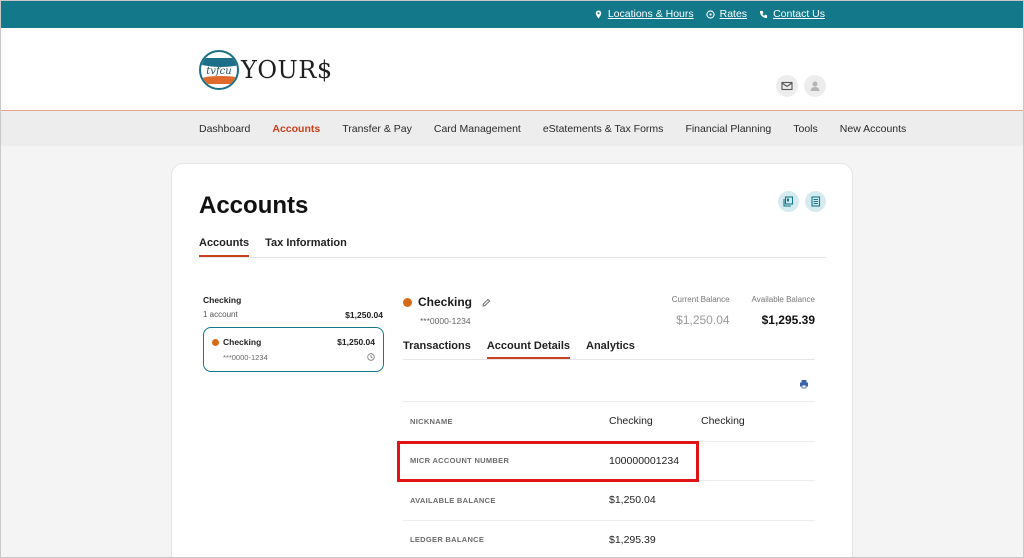  I want to click on contact-link-label: Contact Us, so click(799, 14).